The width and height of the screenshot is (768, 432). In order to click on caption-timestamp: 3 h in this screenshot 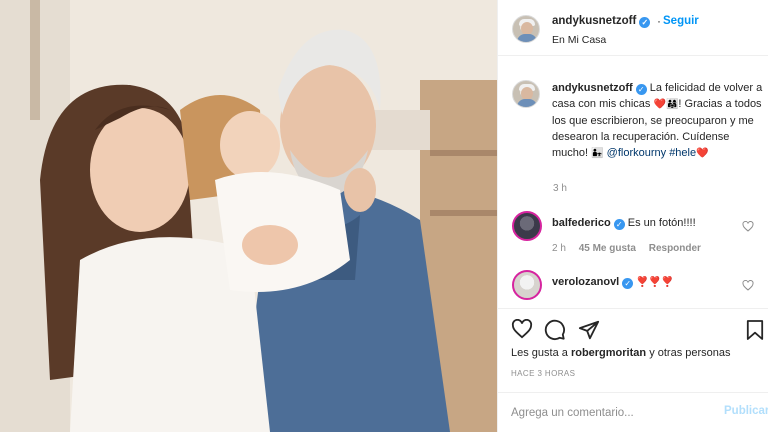, I will do `click(560, 188)`.